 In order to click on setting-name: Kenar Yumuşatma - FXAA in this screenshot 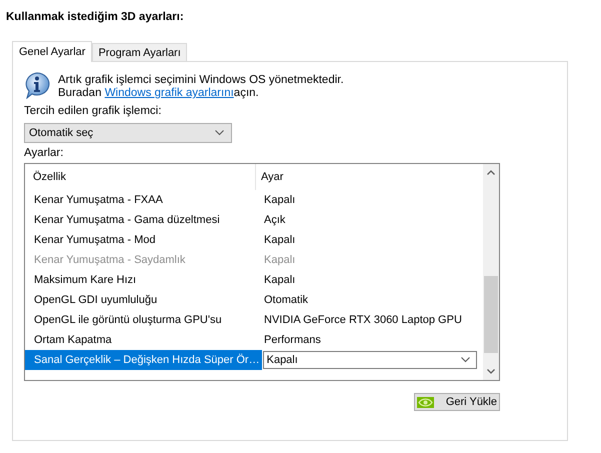, I will do `click(146, 200)`.